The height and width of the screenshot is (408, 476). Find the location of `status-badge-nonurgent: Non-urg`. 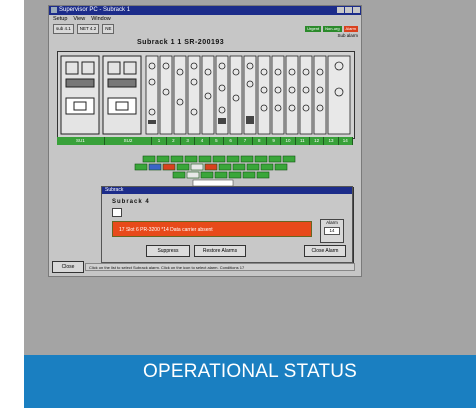

status-badge-nonurgent: Non-urg is located at coordinates (332, 29).